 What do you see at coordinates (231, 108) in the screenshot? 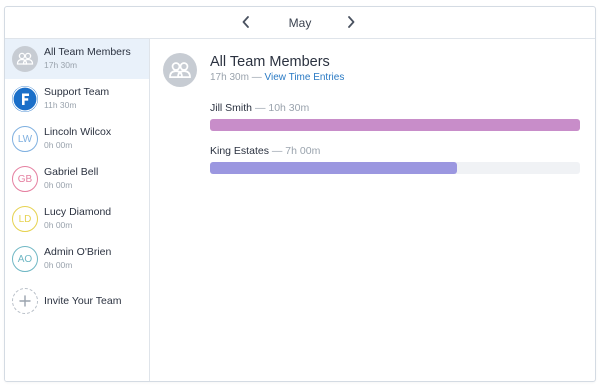
I see `entry-name: Jill Smith` at bounding box center [231, 108].